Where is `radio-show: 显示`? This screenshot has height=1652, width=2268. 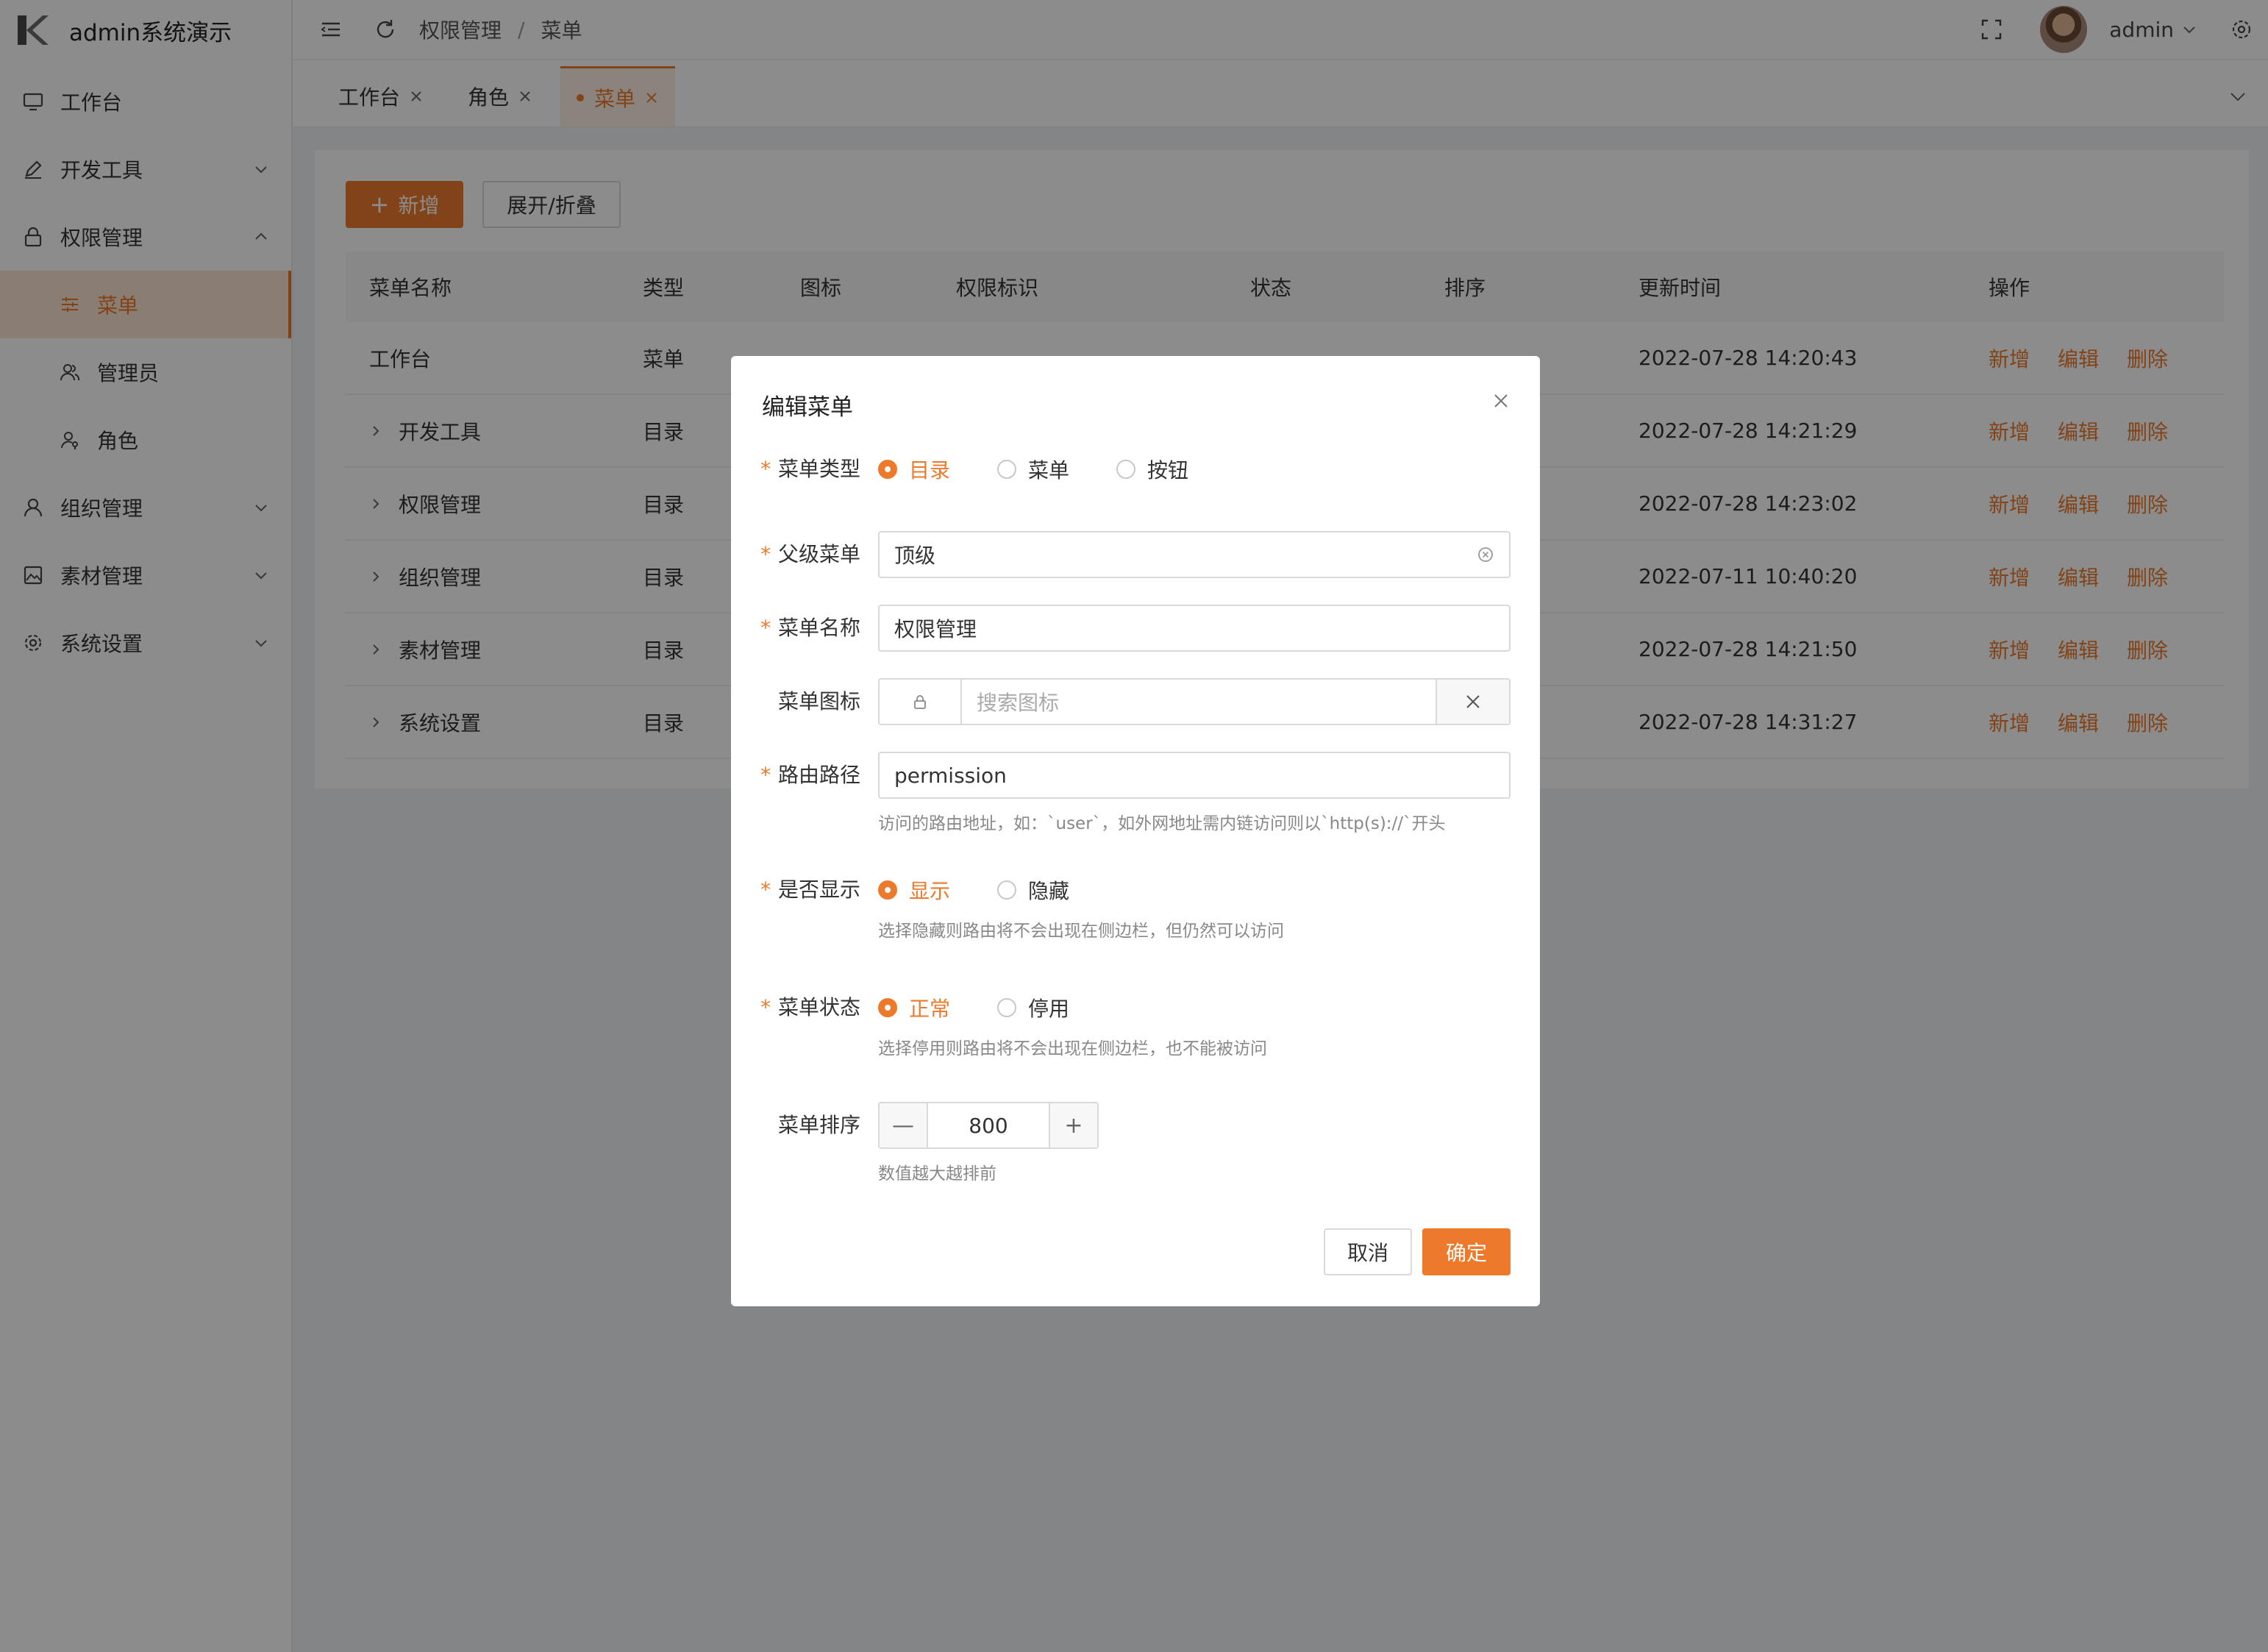
radio-show: 显示 is located at coordinates (914, 890).